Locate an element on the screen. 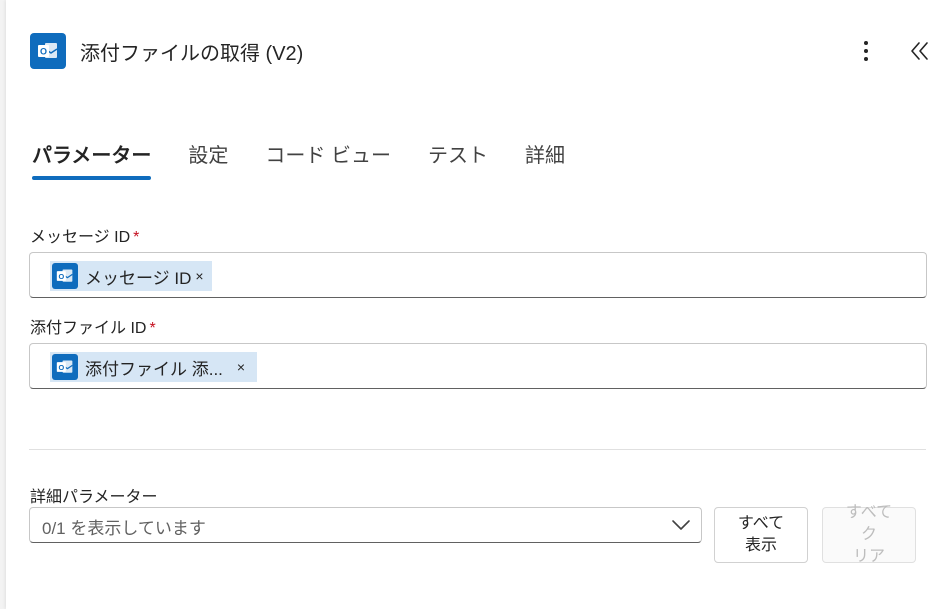 This screenshot has width=946, height=609. tab-settings: 設定 is located at coordinates (208, 160).